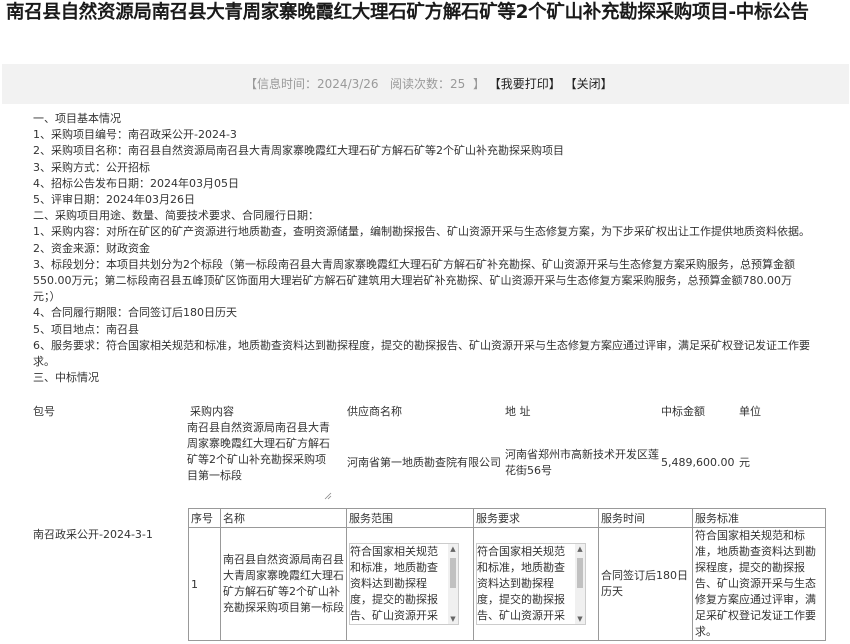 The height and width of the screenshot is (644, 850). What do you see at coordinates (91, 167) in the screenshot?
I see `content-line: 3、采购方式：公开招标` at bounding box center [91, 167].